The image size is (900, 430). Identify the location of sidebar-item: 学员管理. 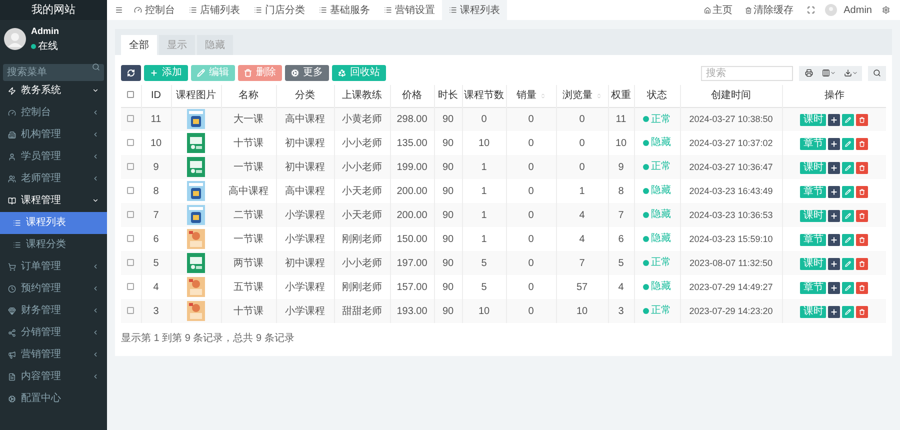
(53, 157).